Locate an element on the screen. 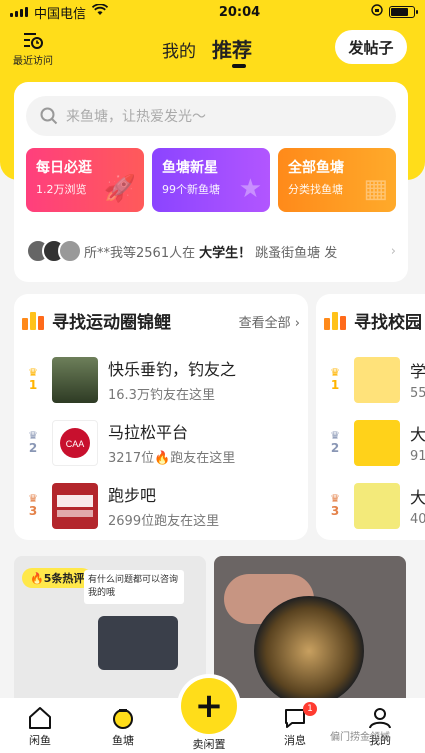 The width and height of the screenshot is (425, 753). wifi-icon is located at coordinates (100, 11).